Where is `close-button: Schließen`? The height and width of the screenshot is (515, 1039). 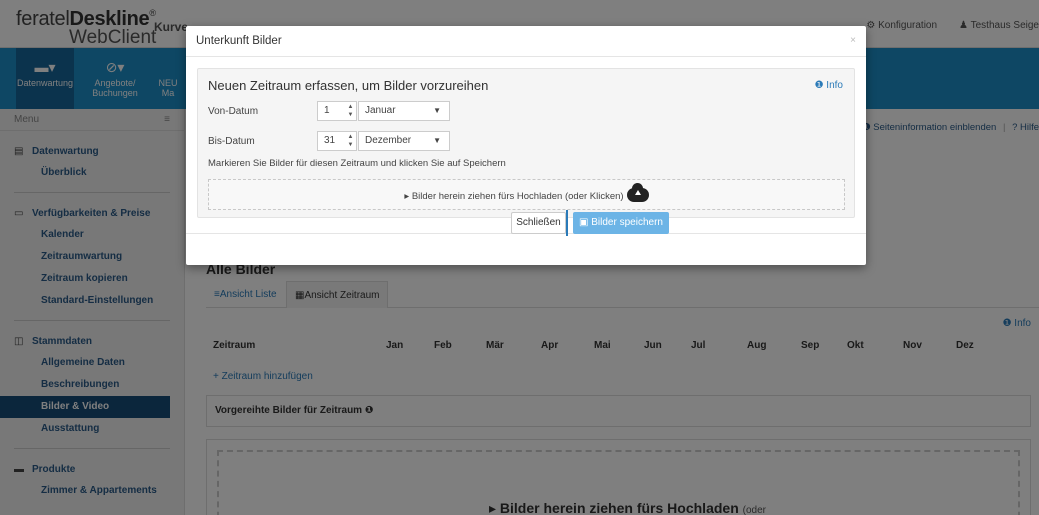 close-button: Schließen is located at coordinates (538, 223).